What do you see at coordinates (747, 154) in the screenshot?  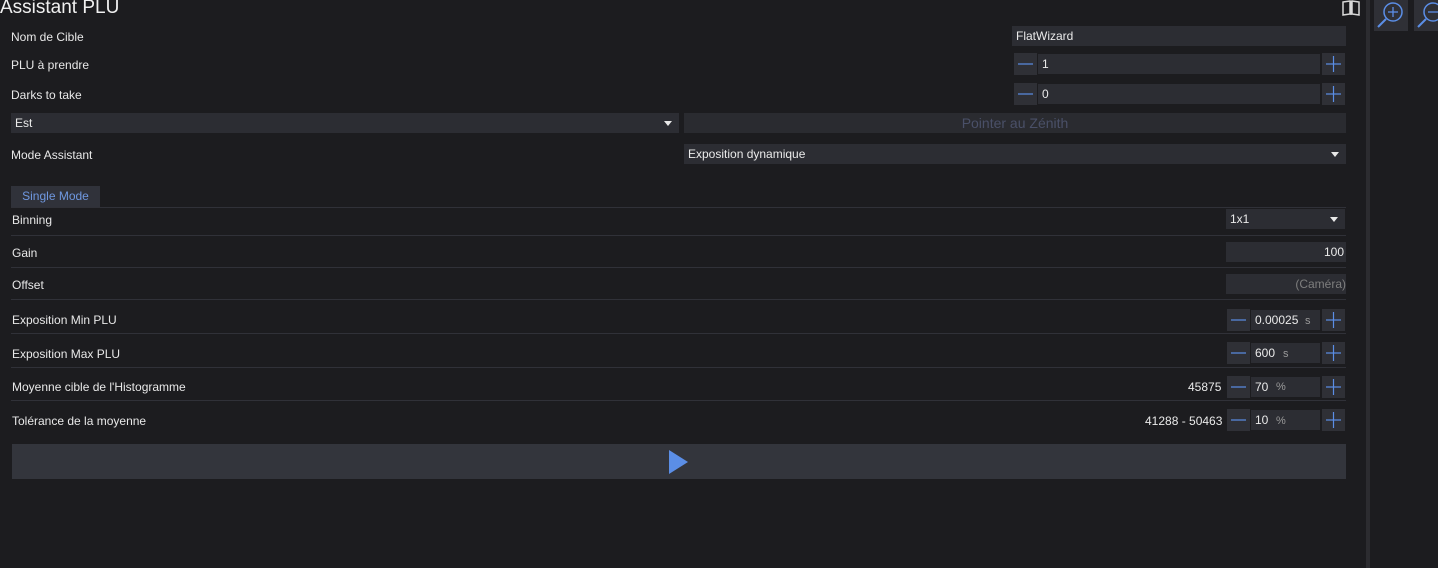 I see `wizard-mode-value: Exposition dynamique` at bounding box center [747, 154].